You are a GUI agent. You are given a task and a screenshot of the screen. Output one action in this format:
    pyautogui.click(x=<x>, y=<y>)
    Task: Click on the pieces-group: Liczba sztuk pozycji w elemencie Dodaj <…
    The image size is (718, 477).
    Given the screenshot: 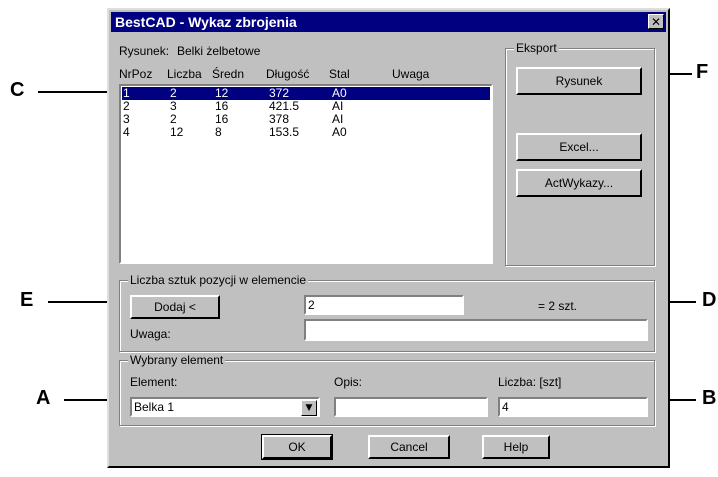 What is the action you would take?
    pyautogui.click(x=387, y=312)
    